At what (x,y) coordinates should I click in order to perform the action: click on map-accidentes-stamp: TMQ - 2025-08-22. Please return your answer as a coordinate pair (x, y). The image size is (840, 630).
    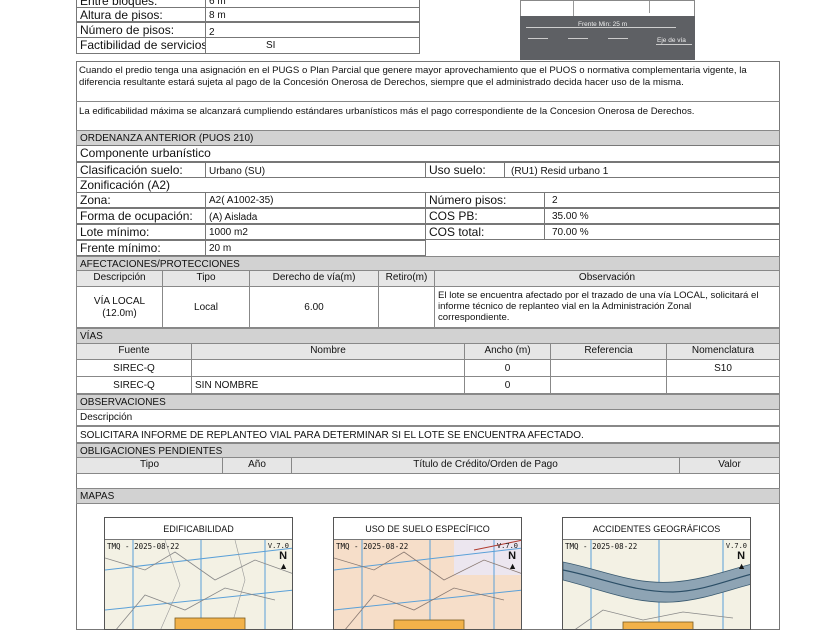
    Looking at the image, I should click on (601, 546).